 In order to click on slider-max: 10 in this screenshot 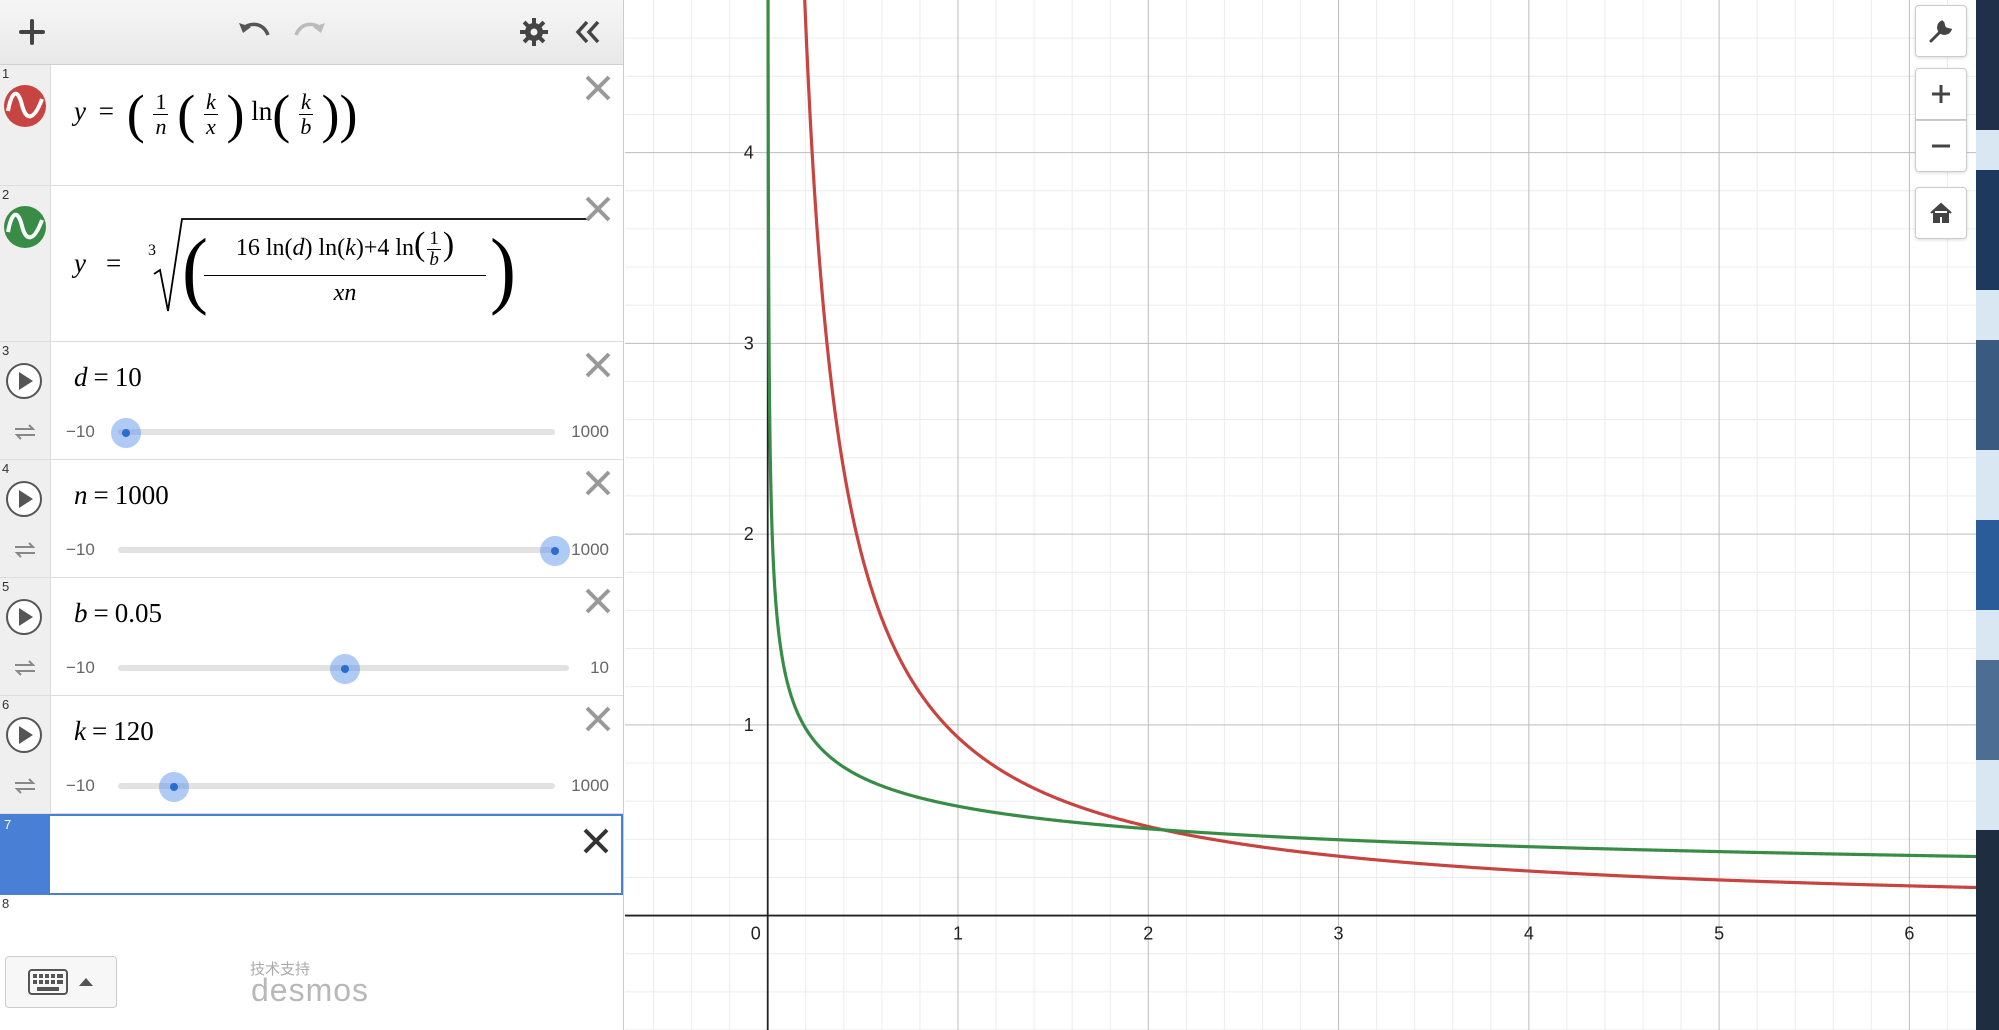, I will do `click(599, 668)`.